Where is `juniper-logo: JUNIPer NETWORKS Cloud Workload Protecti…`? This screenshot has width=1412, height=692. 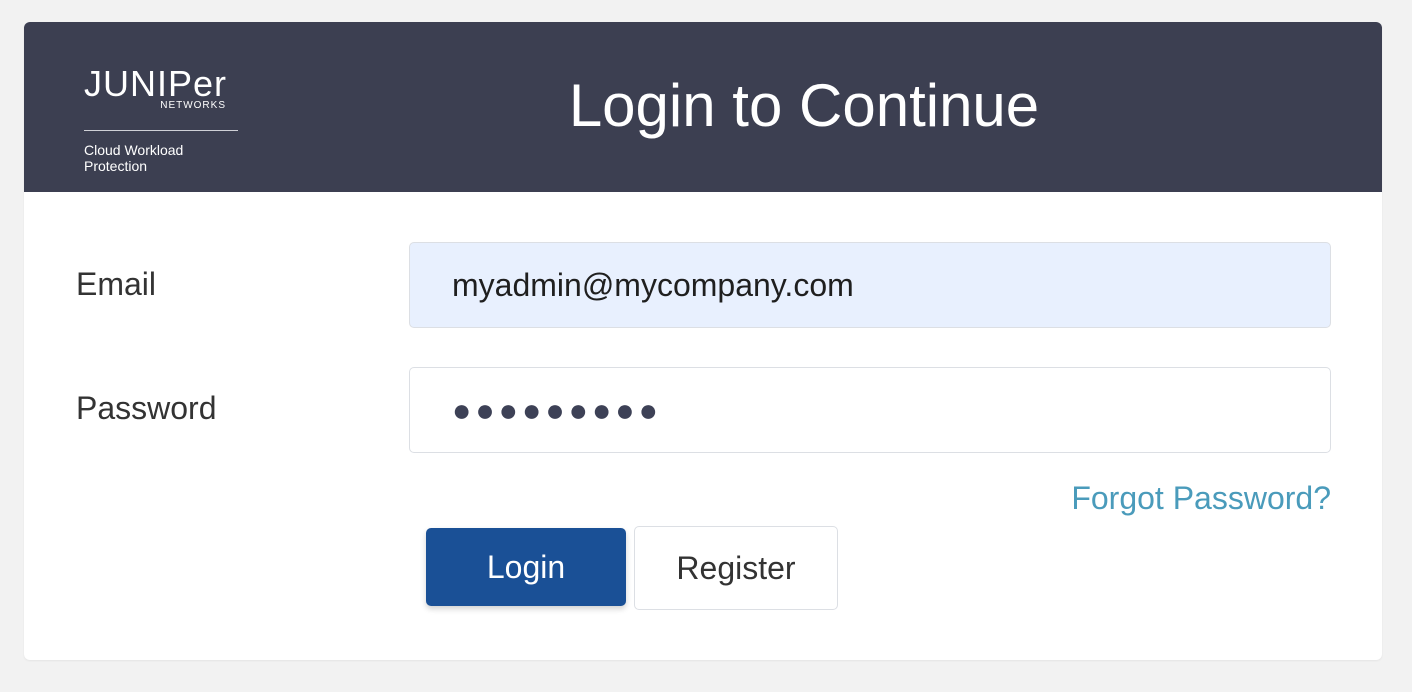
juniper-logo: JUNIPer NETWORKS Cloud Workload Protecti… is located at coordinates (162, 118).